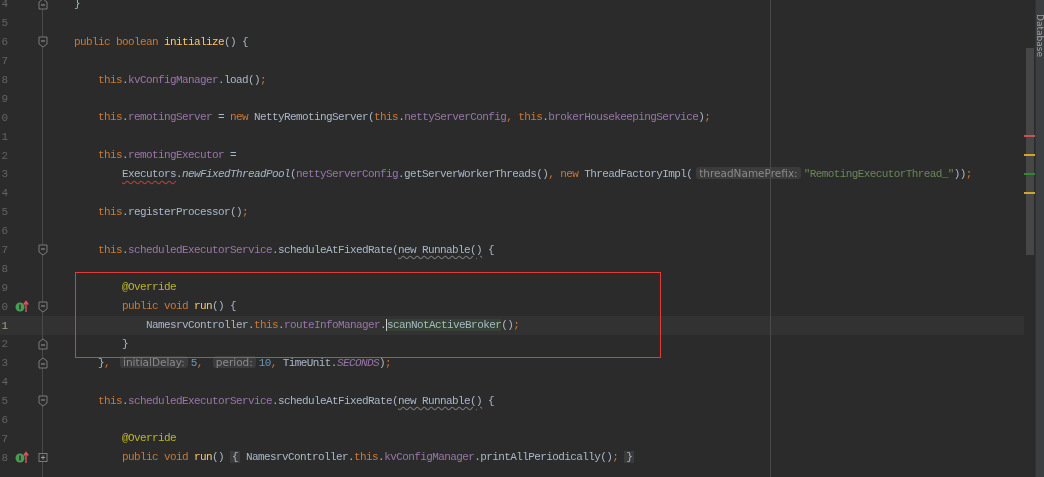 The width and height of the screenshot is (1044, 477). I want to click on code-line: Executors.newFixedThreadPool(nettyServerConfig.getServerWorkerThreads(), new ThreadFactoryImpl( threadNamePrefix: "RemotingExecutorThread_"));, so click(547, 174).